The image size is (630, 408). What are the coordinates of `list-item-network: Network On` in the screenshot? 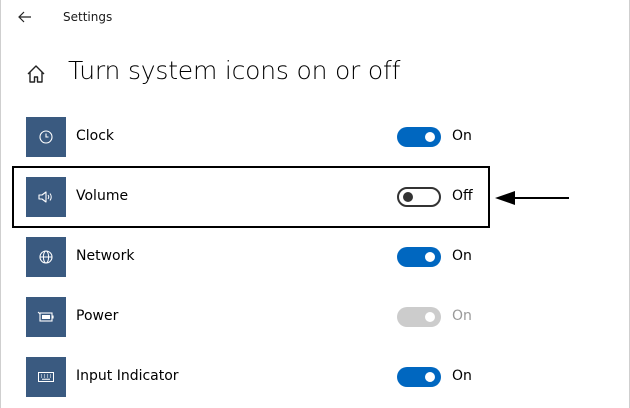 It's located at (261, 257).